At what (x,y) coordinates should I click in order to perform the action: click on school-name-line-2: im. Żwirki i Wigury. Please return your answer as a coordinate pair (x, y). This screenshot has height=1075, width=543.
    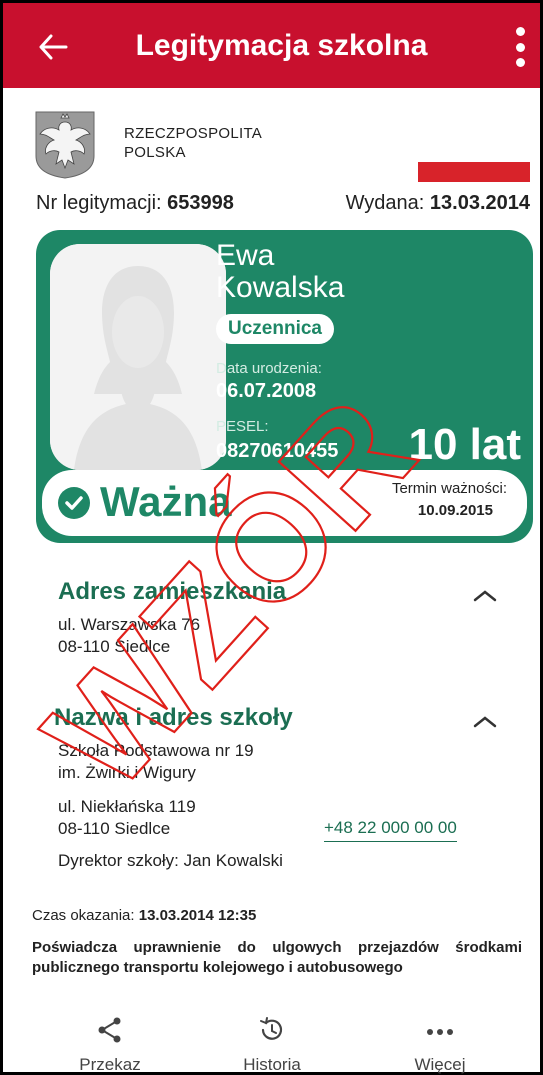
    Looking at the image, I should click on (127, 772).